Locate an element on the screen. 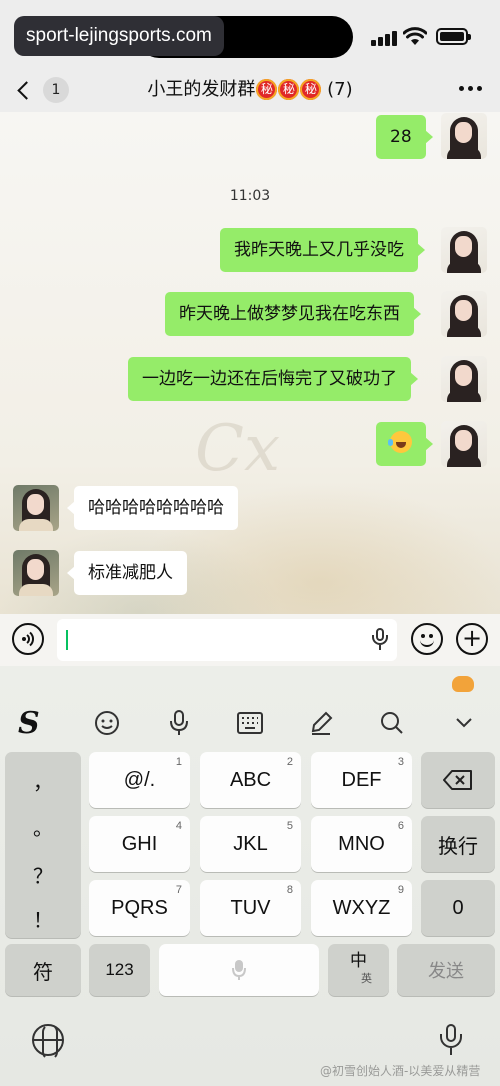 This screenshot has height=1086, width=500. footer-caption: @初雪创始人酒-以美爱从精营 is located at coordinates (400, 1071).